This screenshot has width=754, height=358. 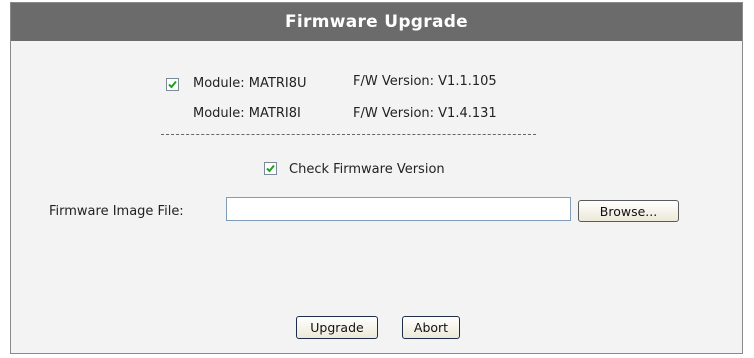 I want to click on module-matri8u-checkbox, so click(x=172, y=84).